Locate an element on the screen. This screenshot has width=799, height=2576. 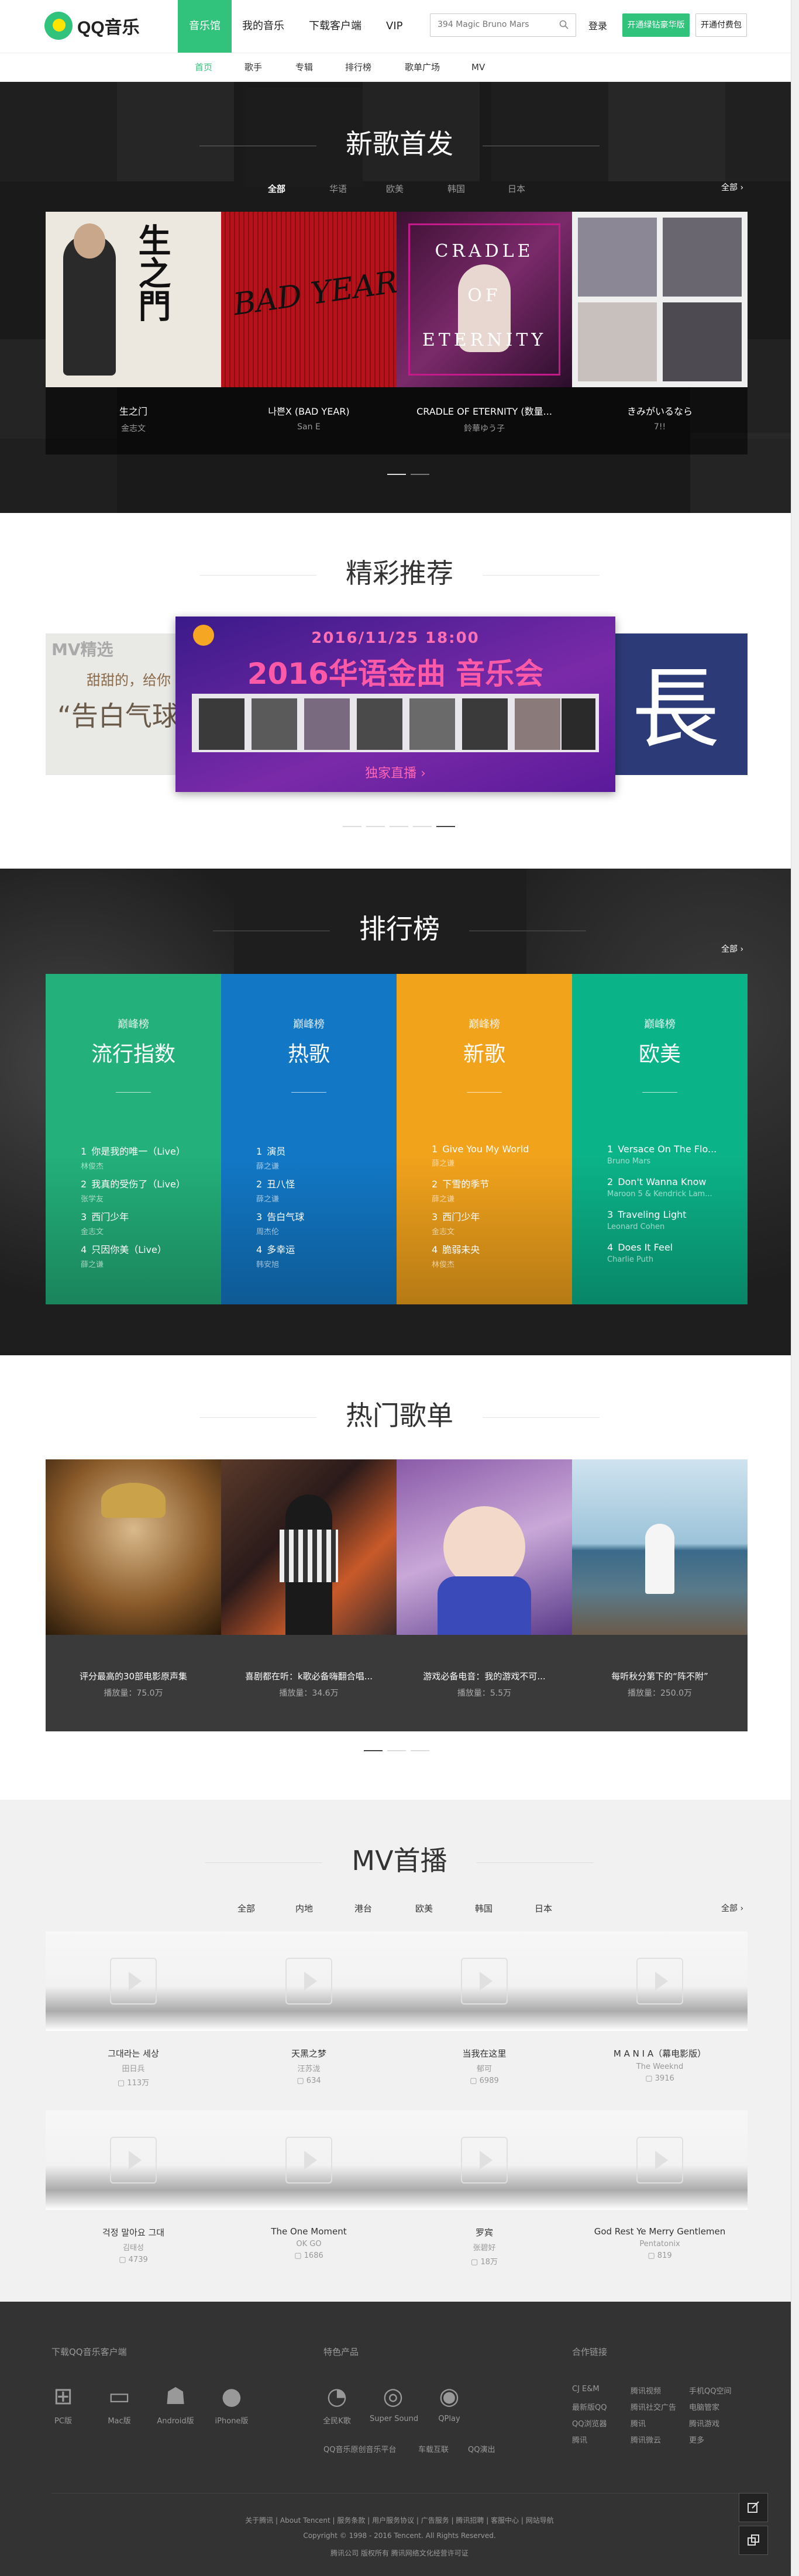
rank-song-name: 我真的受伤了（Live） is located at coordinates (138, 1184).